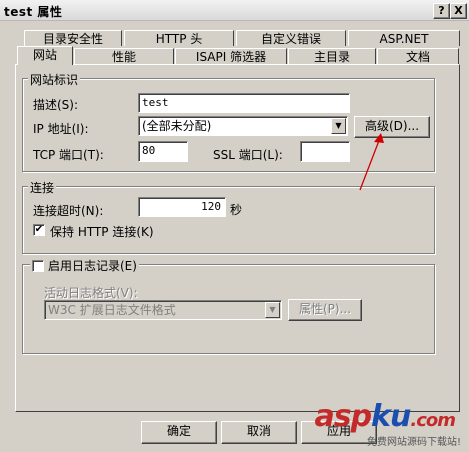 This screenshot has width=469, height=452. What do you see at coordinates (68, 155) in the screenshot?
I see `tcp-port-label: TCP 端口(T):` at bounding box center [68, 155].